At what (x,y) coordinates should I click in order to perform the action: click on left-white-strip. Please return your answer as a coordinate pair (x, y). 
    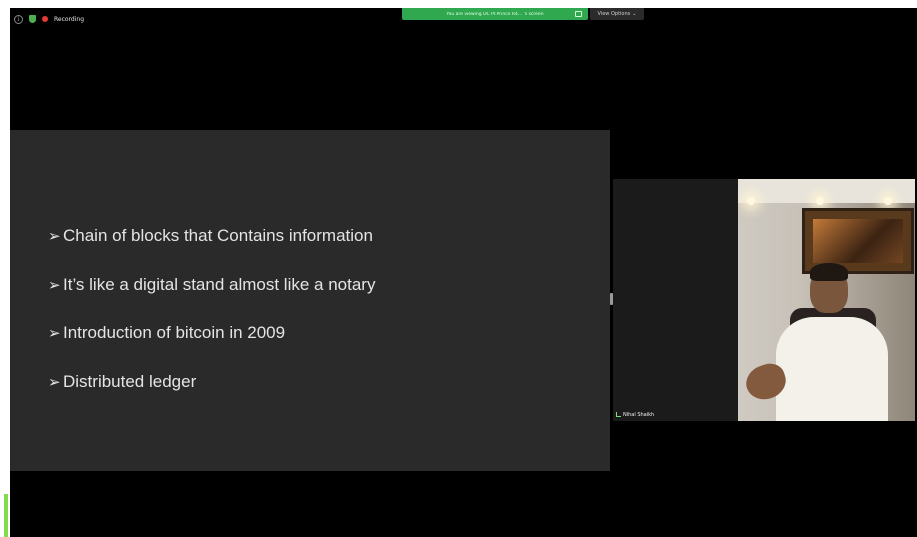
    Looking at the image, I should click on (5, 268).